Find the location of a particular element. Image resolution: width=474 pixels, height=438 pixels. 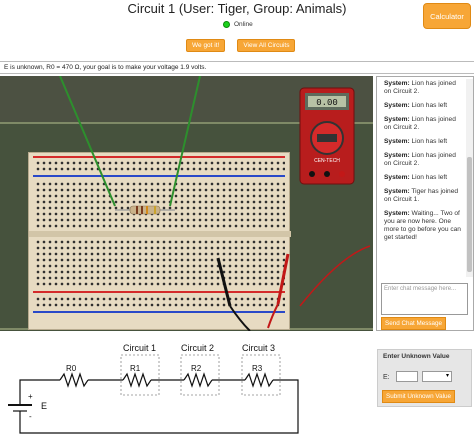

chat-scrollbar is located at coordinates (469, 178).